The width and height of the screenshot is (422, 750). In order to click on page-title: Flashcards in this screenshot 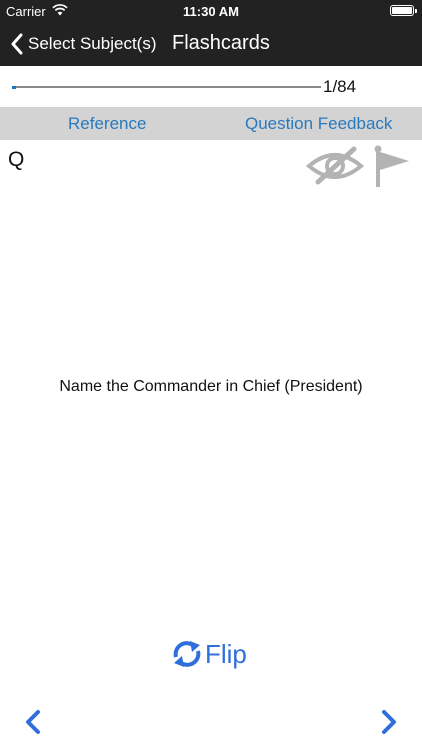, I will do `click(221, 43)`.